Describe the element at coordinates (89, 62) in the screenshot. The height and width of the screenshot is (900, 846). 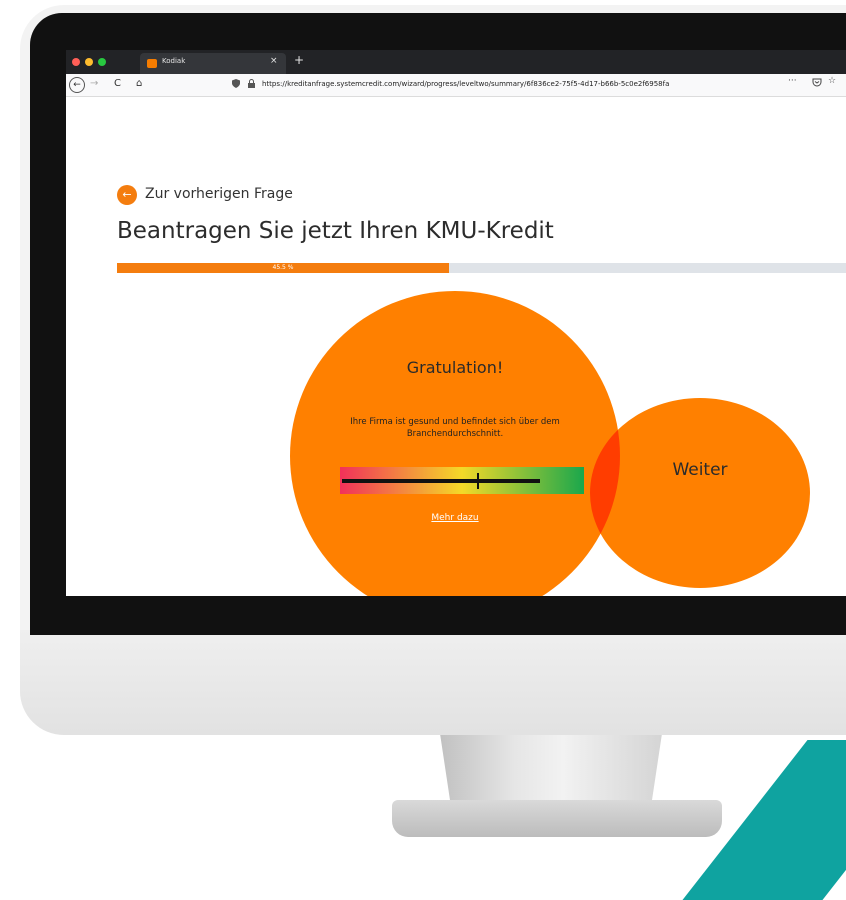
I see `minimize-window-button` at that location.